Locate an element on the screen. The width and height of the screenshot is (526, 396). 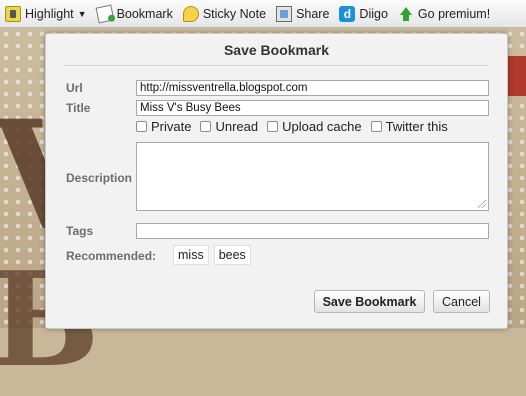
save-bookmark-button: Save Bookmark is located at coordinates (369, 301).